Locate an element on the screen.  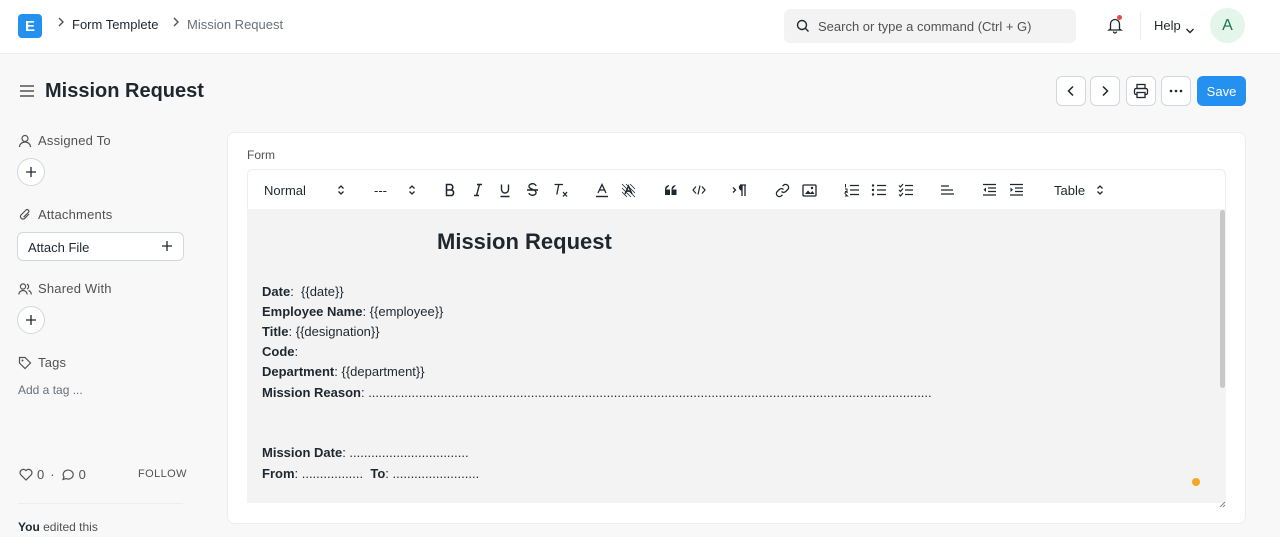
resize-handle-icon is located at coordinates (1222, 504).